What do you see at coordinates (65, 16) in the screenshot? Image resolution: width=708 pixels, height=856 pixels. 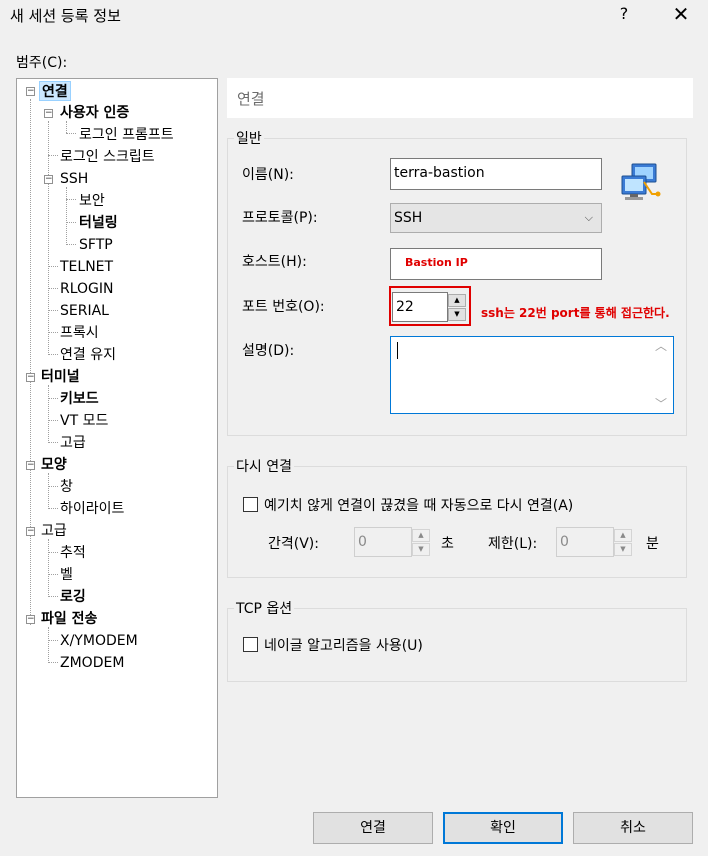 I see `window-title: 새 세션 등록 정보` at bounding box center [65, 16].